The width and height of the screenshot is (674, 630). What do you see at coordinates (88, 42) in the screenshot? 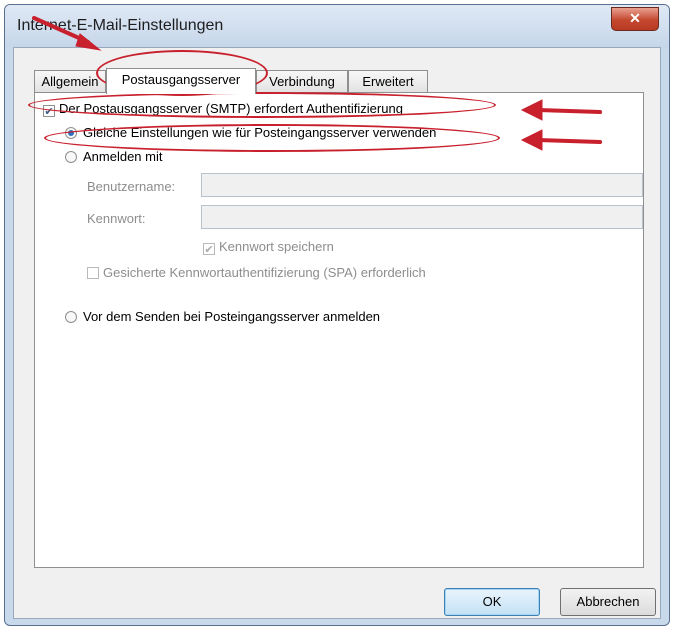
I see `annotation-arrowhead-tab` at bounding box center [88, 42].